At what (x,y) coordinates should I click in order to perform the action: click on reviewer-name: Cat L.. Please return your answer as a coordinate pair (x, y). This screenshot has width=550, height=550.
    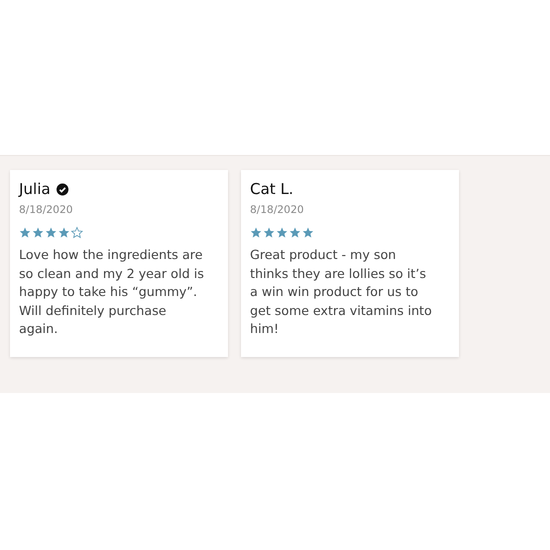
    Looking at the image, I should click on (272, 189).